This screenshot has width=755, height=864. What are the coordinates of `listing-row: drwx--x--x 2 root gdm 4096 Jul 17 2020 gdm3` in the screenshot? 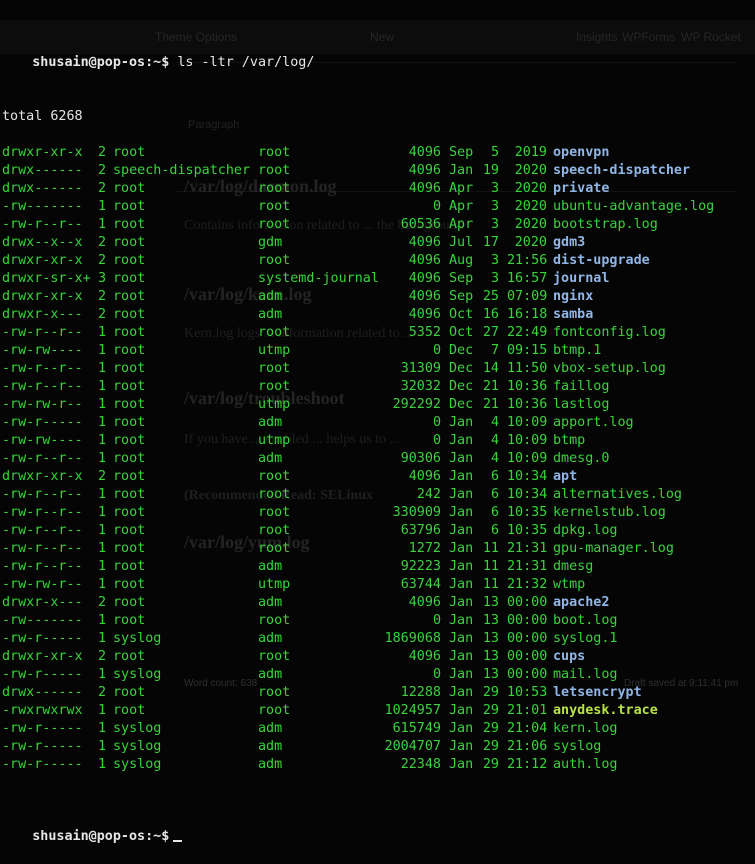 It's located at (377, 243).